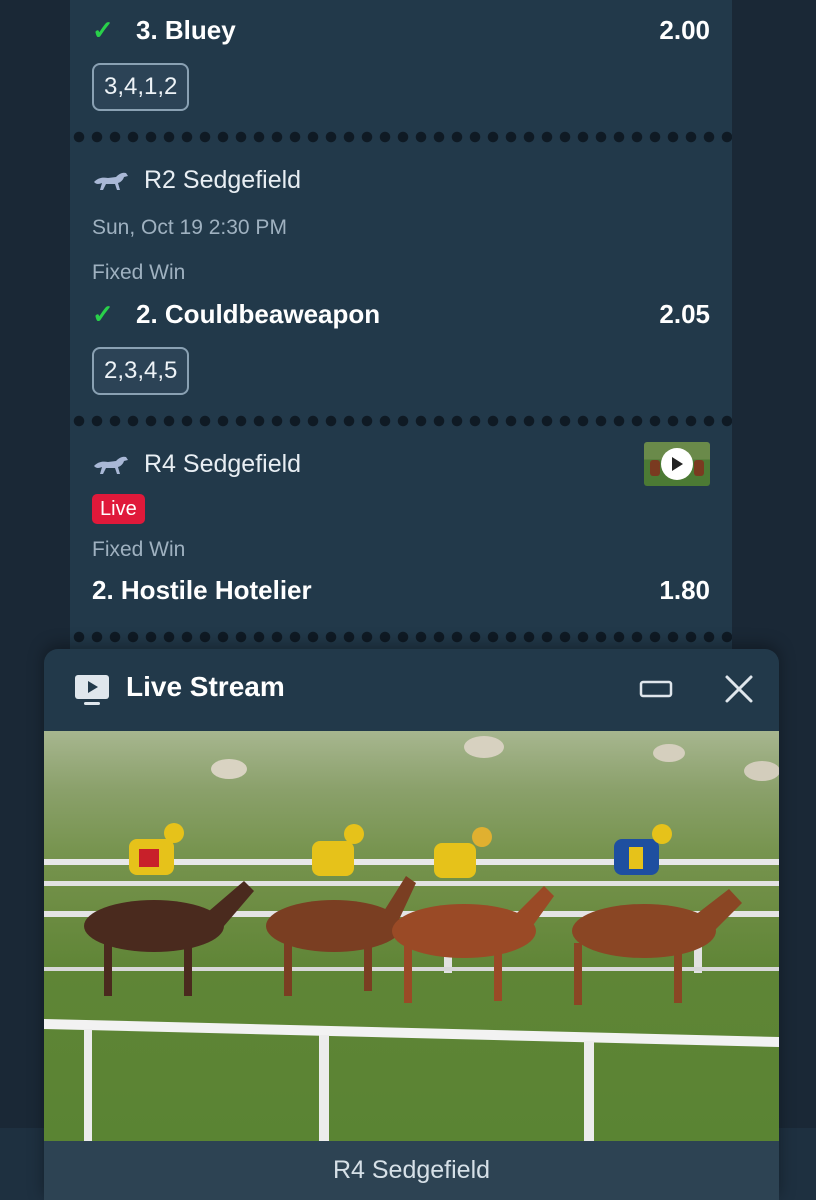  I want to click on selection-odds: 2.00, so click(684, 29).